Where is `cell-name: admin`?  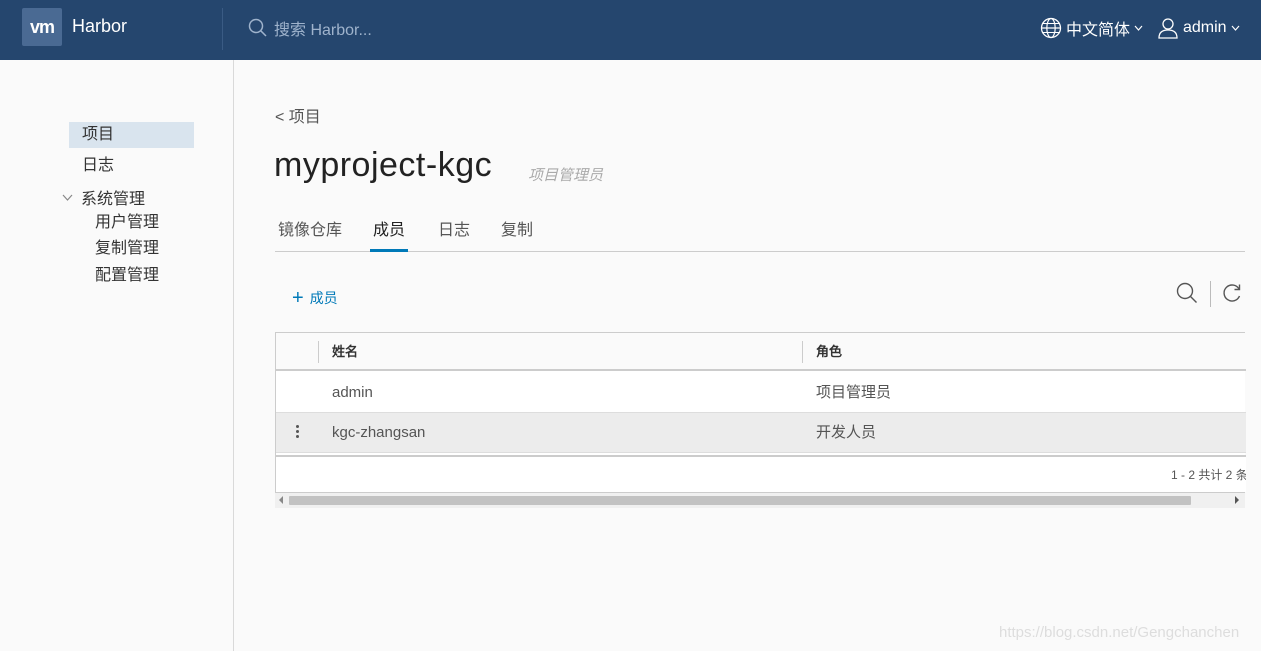
cell-name: admin is located at coordinates (352, 392).